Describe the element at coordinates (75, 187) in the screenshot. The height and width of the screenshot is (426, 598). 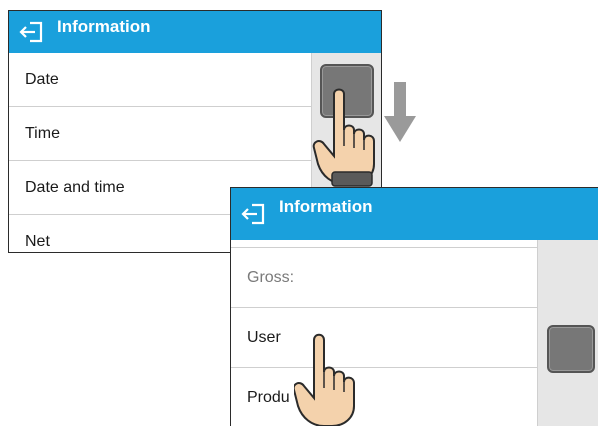
I see `list-item-label: Date and time` at that location.